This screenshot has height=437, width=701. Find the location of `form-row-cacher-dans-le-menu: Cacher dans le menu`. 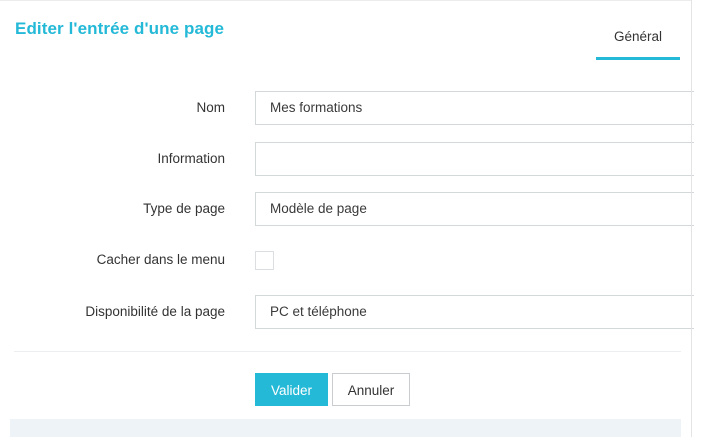

form-row-cacher-dans-le-menu: Cacher dans le menu is located at coordinates (345, 260).